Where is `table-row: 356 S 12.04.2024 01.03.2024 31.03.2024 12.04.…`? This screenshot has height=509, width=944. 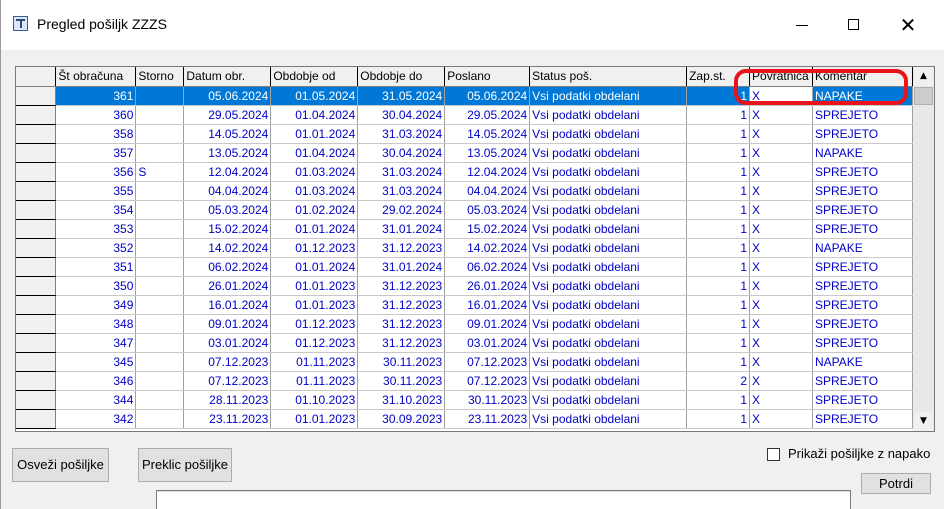 table-row: 356 S 12.04.2024 01.03.2024 31.03.2024 12.04.… is located at coordinates (464, 172).